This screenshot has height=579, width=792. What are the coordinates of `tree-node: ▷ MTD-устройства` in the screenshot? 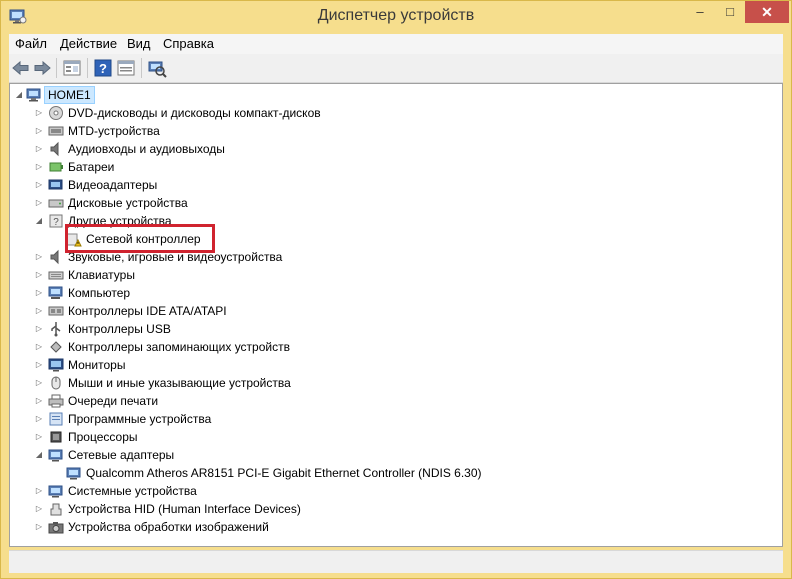 It's located at (390, 131).